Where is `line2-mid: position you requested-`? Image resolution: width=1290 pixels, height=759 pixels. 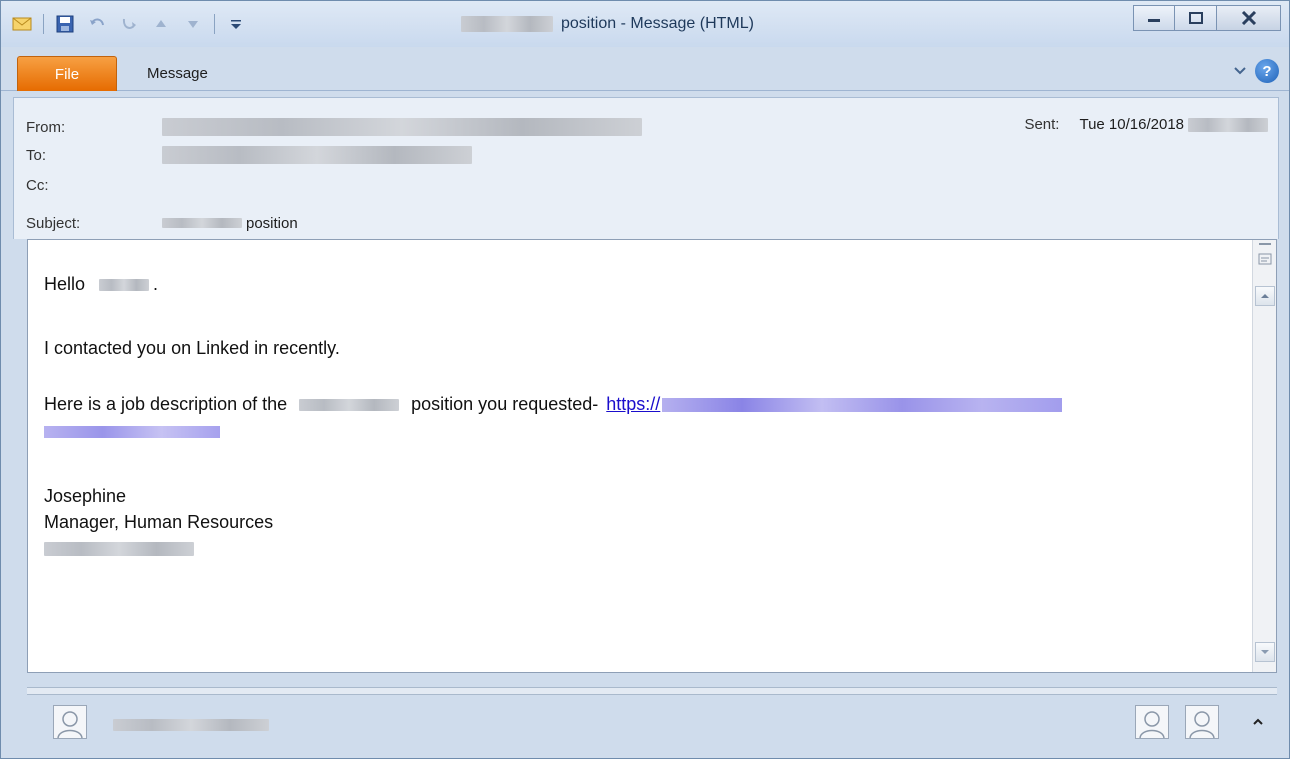
line2-mid: position you requested- is located at coordinates (505, 404).